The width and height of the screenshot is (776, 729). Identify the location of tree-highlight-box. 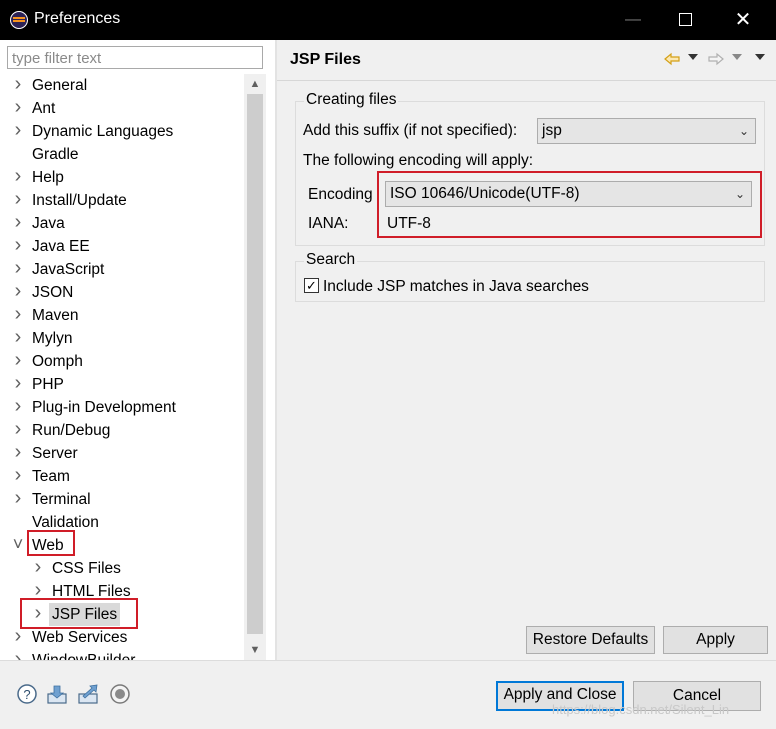
(51, 543).